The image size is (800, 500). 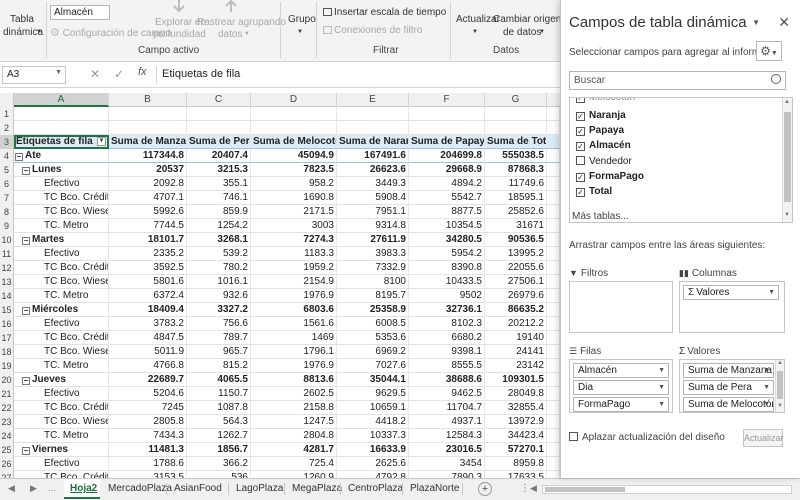 I want to click on valores-pill-melocoton: Suma de Melocotón ▼, so click(x=728, y=404).